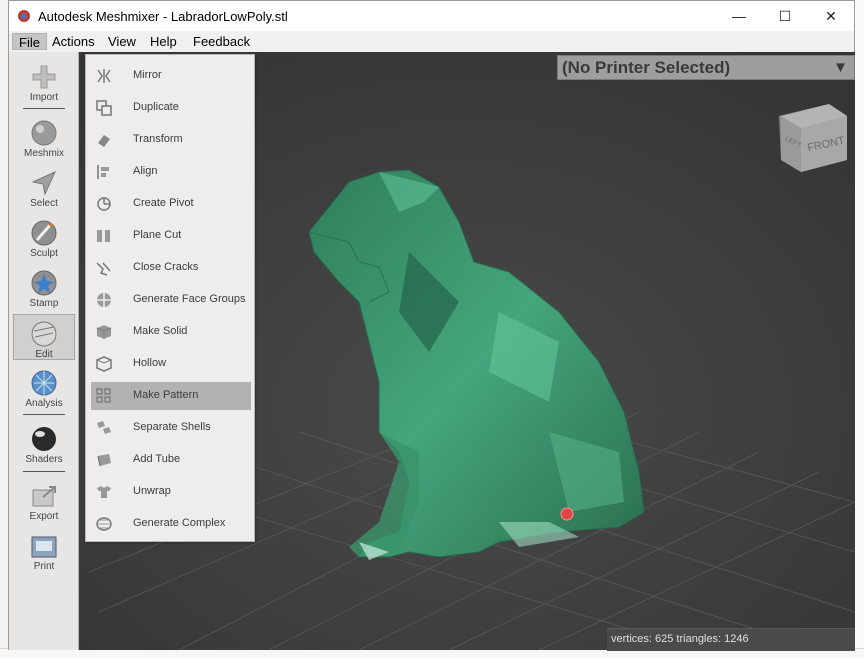 Image resolution: width=864 pixels, height=658 pixels. What do you see at coordinates (103, 269) in the screenshot?
I see `close-cracks-icon` at bounding box center [103, 269].